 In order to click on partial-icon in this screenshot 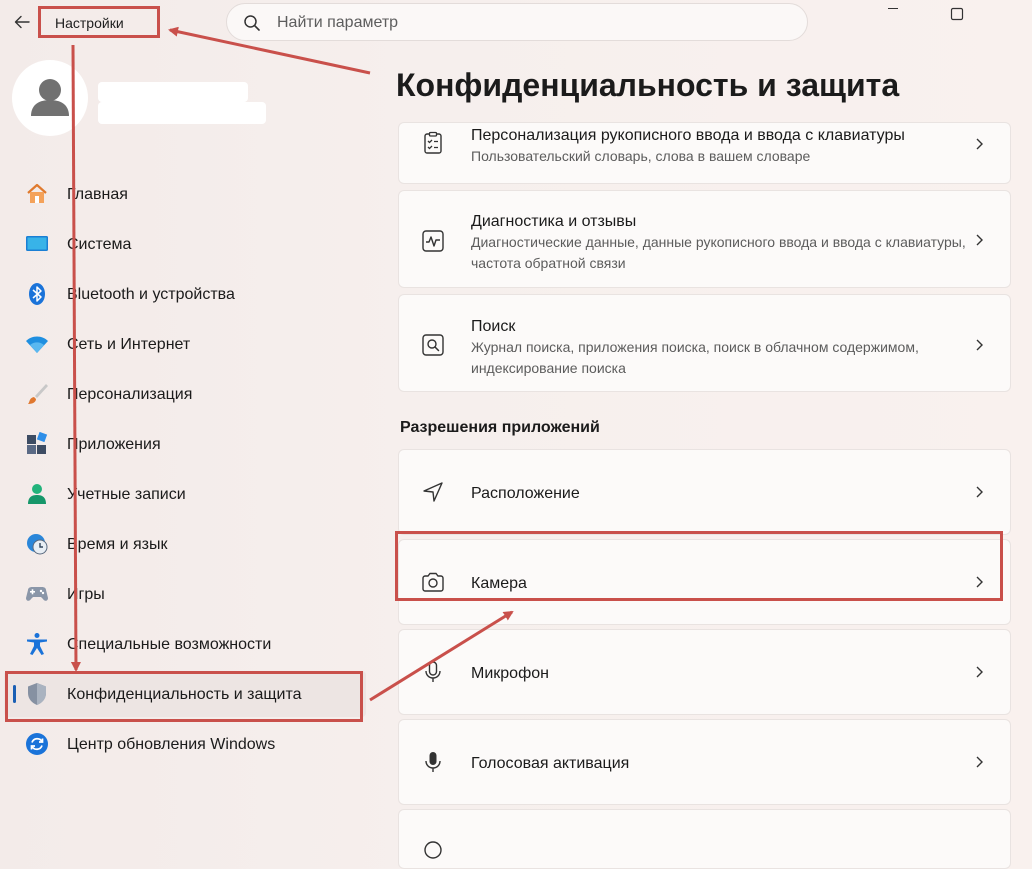, I will do `click(433, 850)`.